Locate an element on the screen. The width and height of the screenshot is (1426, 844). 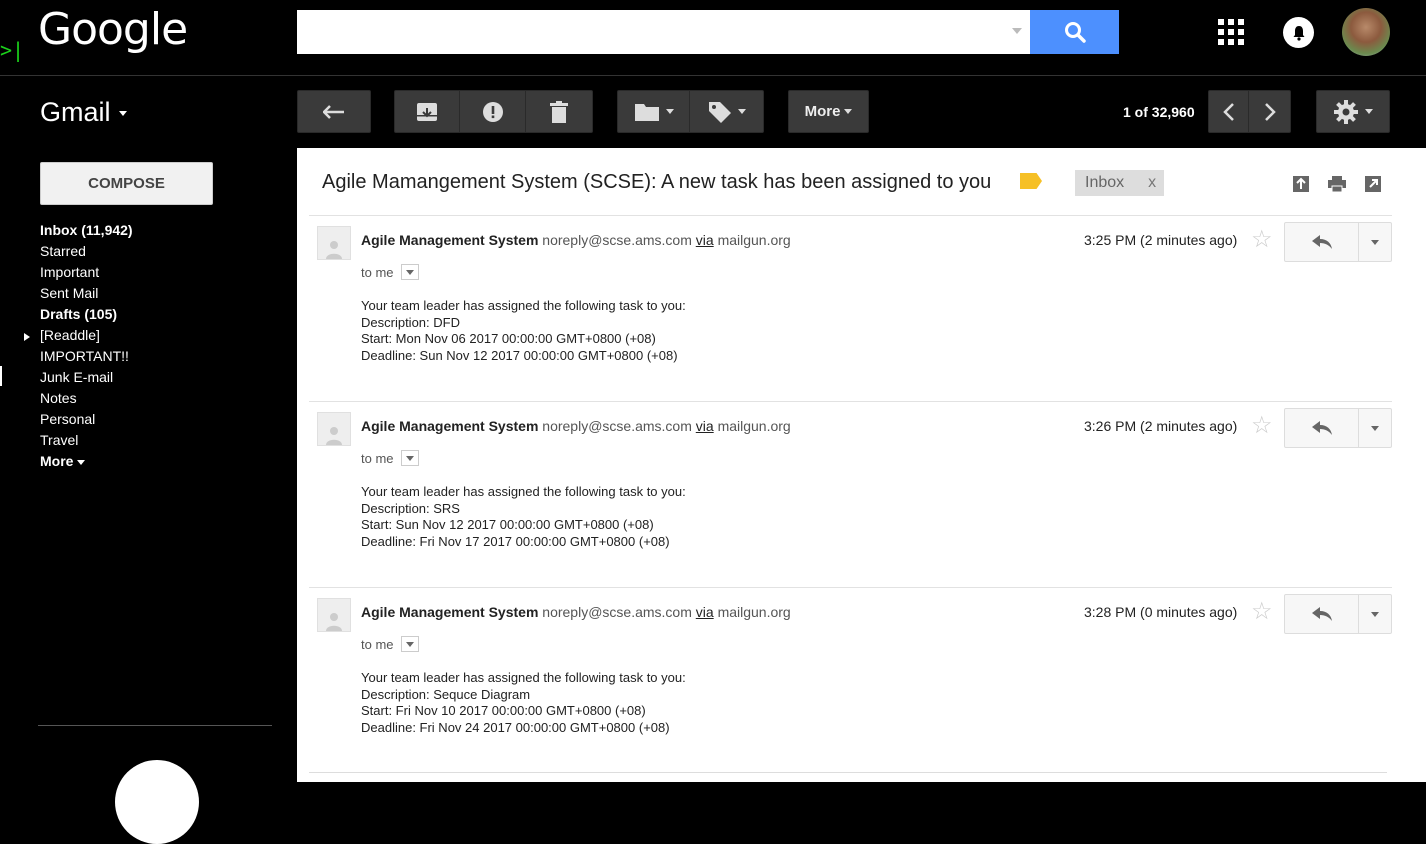
sidebar-item-inbox: Inbox (11,942) is located at coordinates (86, 230).